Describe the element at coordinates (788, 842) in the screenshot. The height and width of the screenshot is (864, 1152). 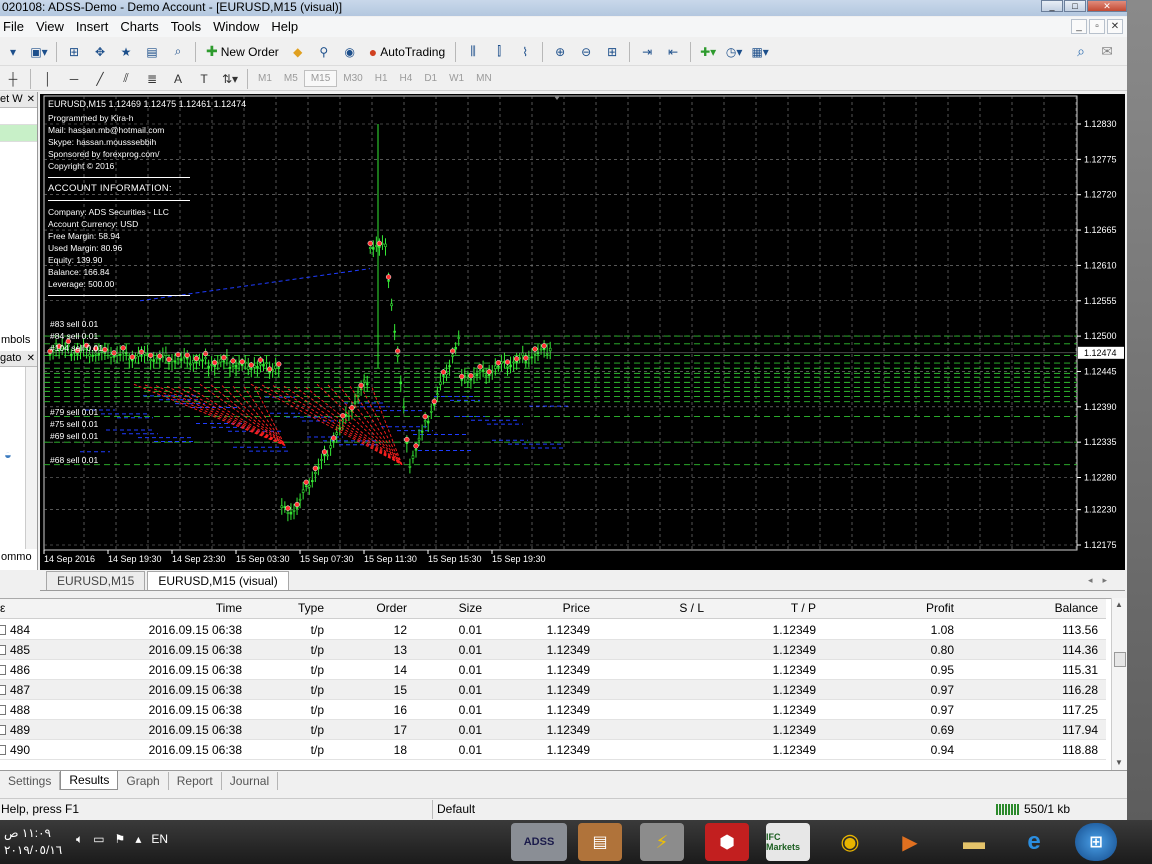
I see `ifc-markets-app: IFC Markets` at that location.